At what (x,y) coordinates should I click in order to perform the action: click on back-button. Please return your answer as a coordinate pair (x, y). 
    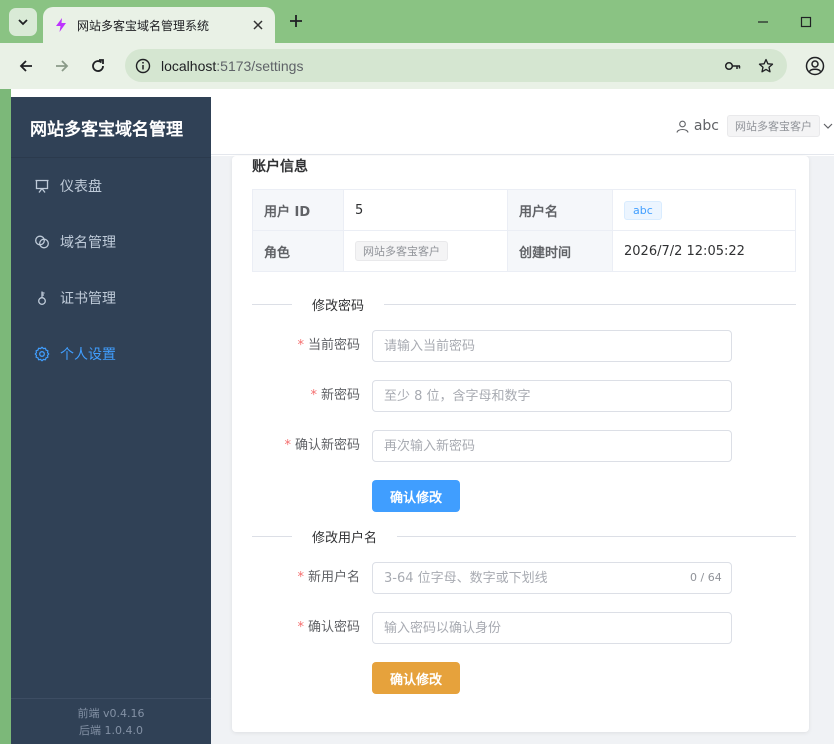
    Looking at the image, I should click on (26, 66).